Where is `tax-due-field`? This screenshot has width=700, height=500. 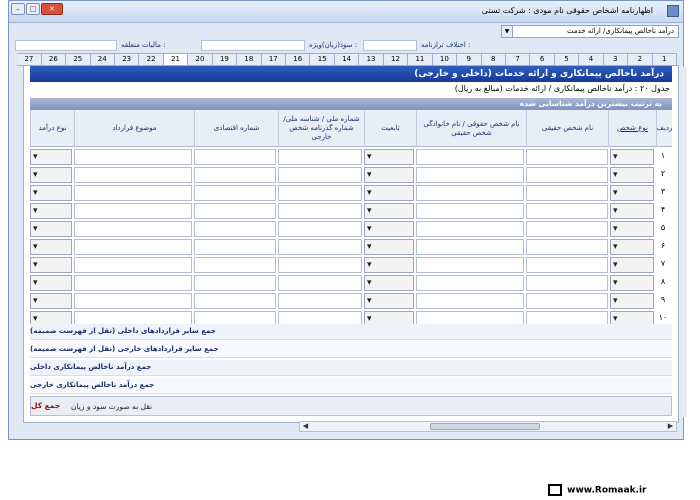 tax-due-field is located at coordinates (66, 45).